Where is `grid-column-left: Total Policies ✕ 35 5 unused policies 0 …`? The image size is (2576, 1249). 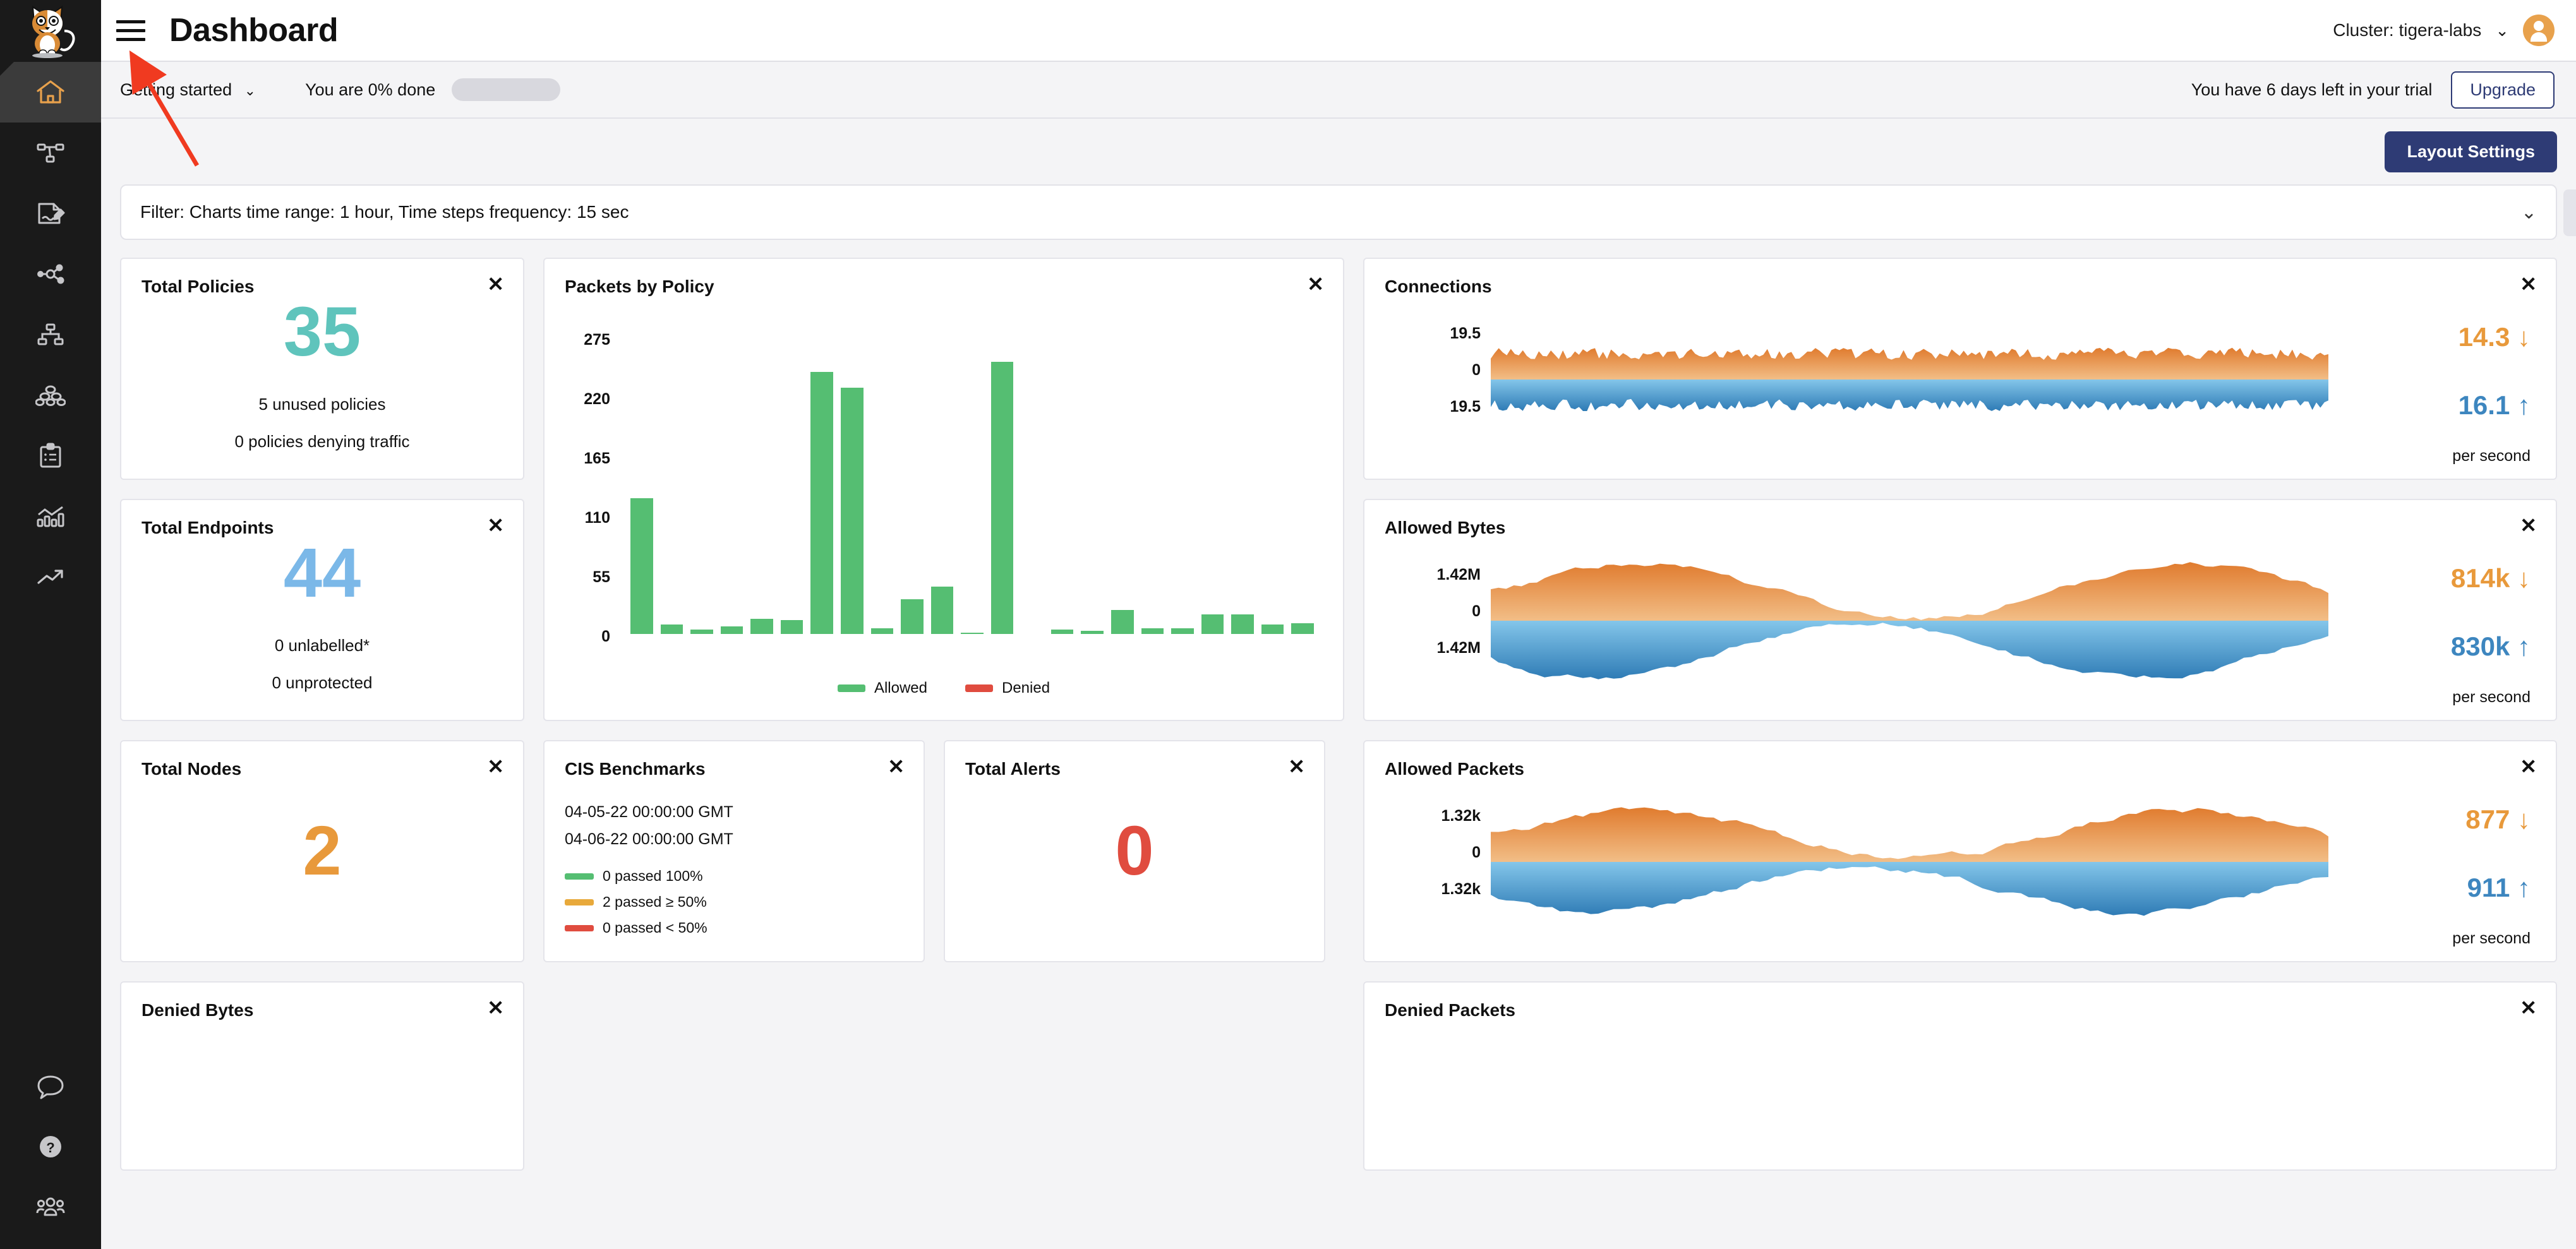 grid-column-left: Total Policies ✕ 35 5 unused policies 0 … is located at coordinates (322, 714).